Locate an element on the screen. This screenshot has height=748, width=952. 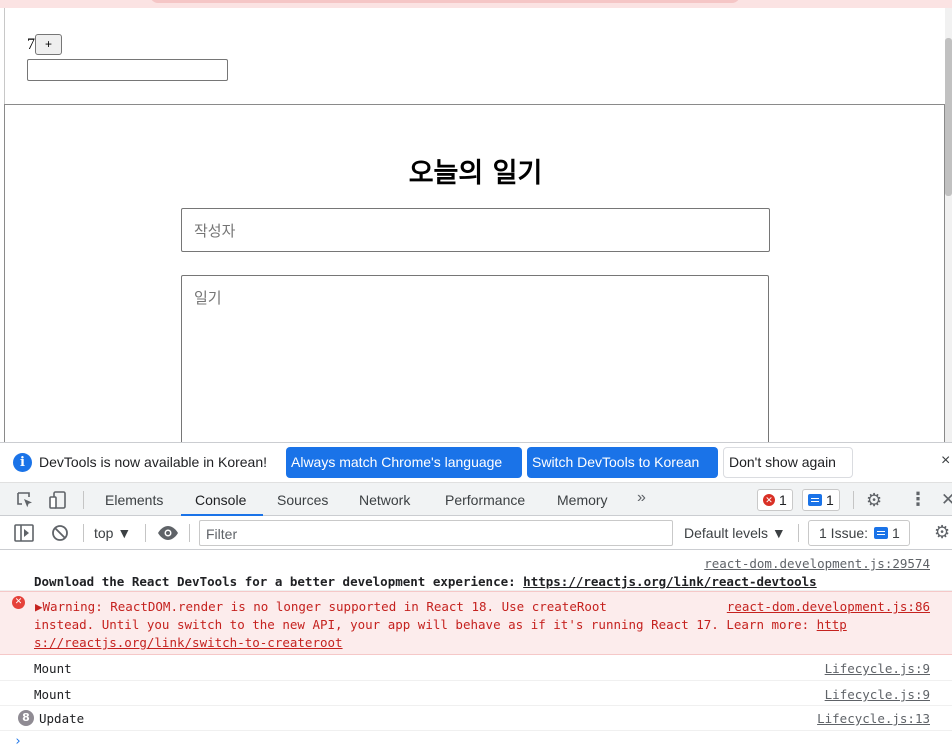
context-selector: top ▼ is located at coordinates (112, 533).